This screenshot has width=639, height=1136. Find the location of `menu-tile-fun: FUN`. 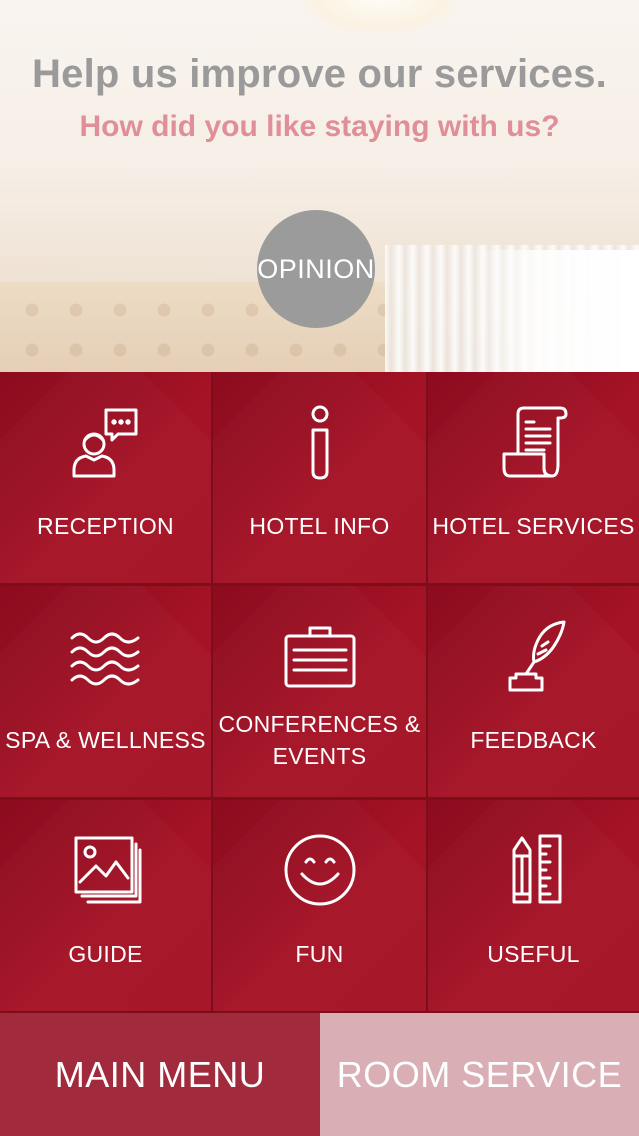

menu-tile-fun: FUN is located at coordinates (319, 905).